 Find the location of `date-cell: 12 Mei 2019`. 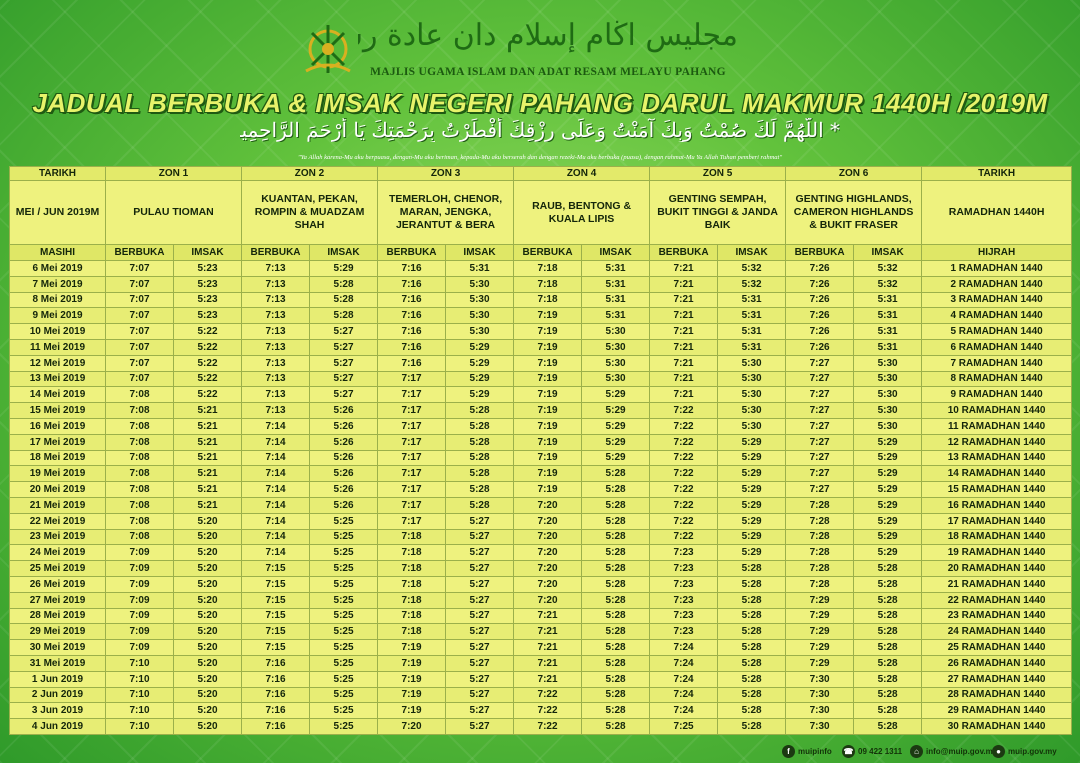

date-cell: 12 Mei 2019 is located at coordinates (57, 363).